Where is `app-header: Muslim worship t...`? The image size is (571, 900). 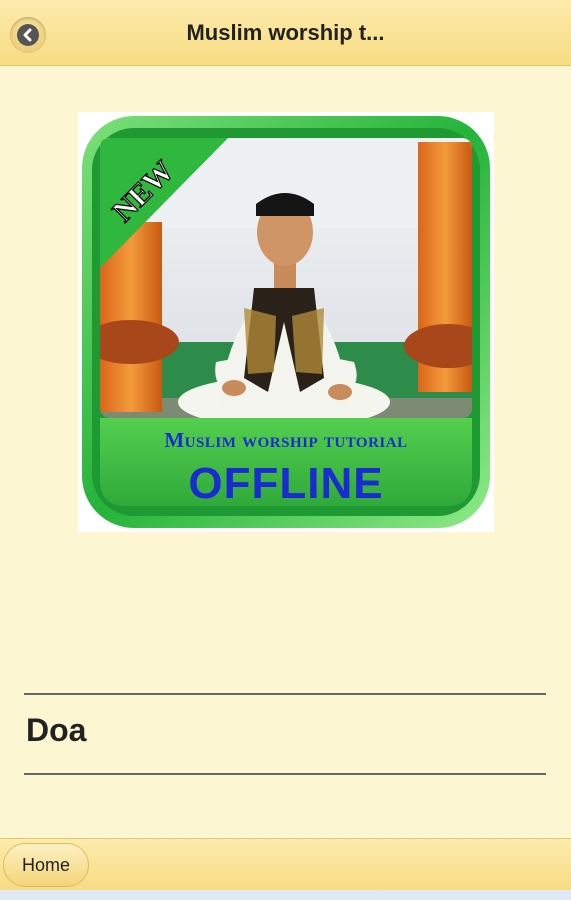 app-header: Muslim worship t... is located at coordinates (285, 33).